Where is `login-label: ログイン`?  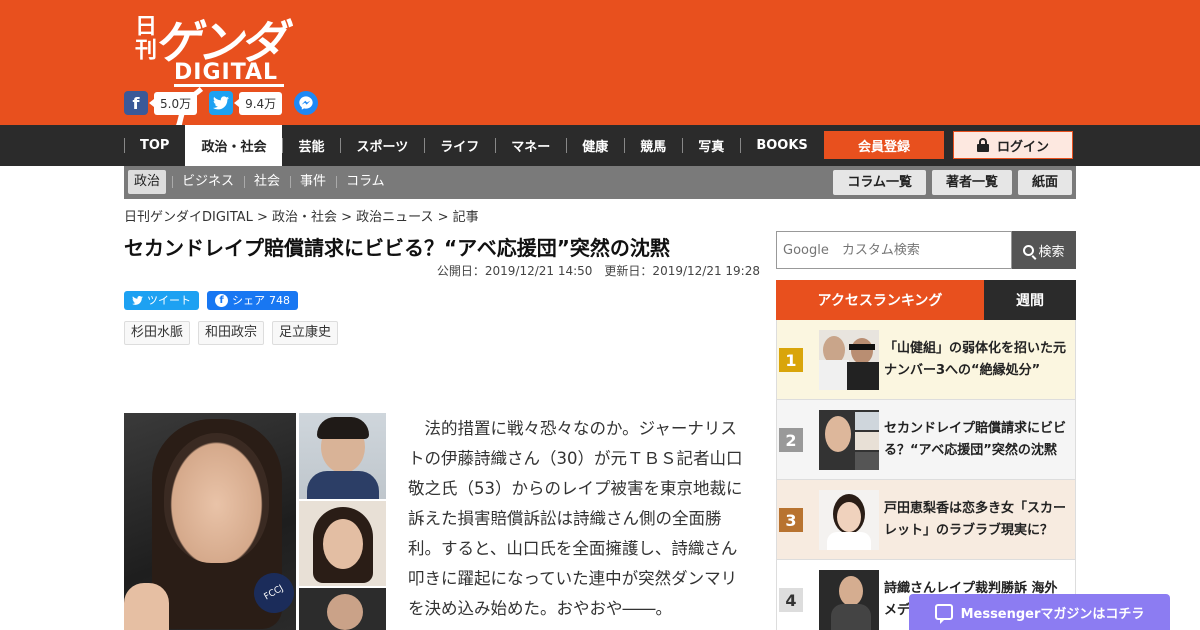 login-label: ログイン is located at coordinates (1022, 147).